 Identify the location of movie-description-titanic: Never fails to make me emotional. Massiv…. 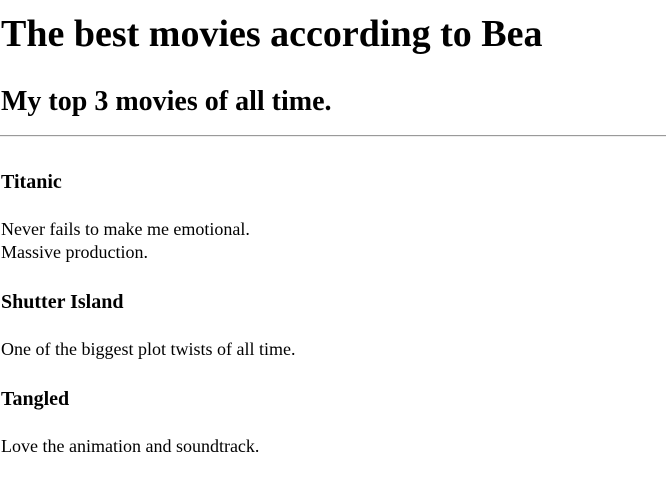
(125, 241).